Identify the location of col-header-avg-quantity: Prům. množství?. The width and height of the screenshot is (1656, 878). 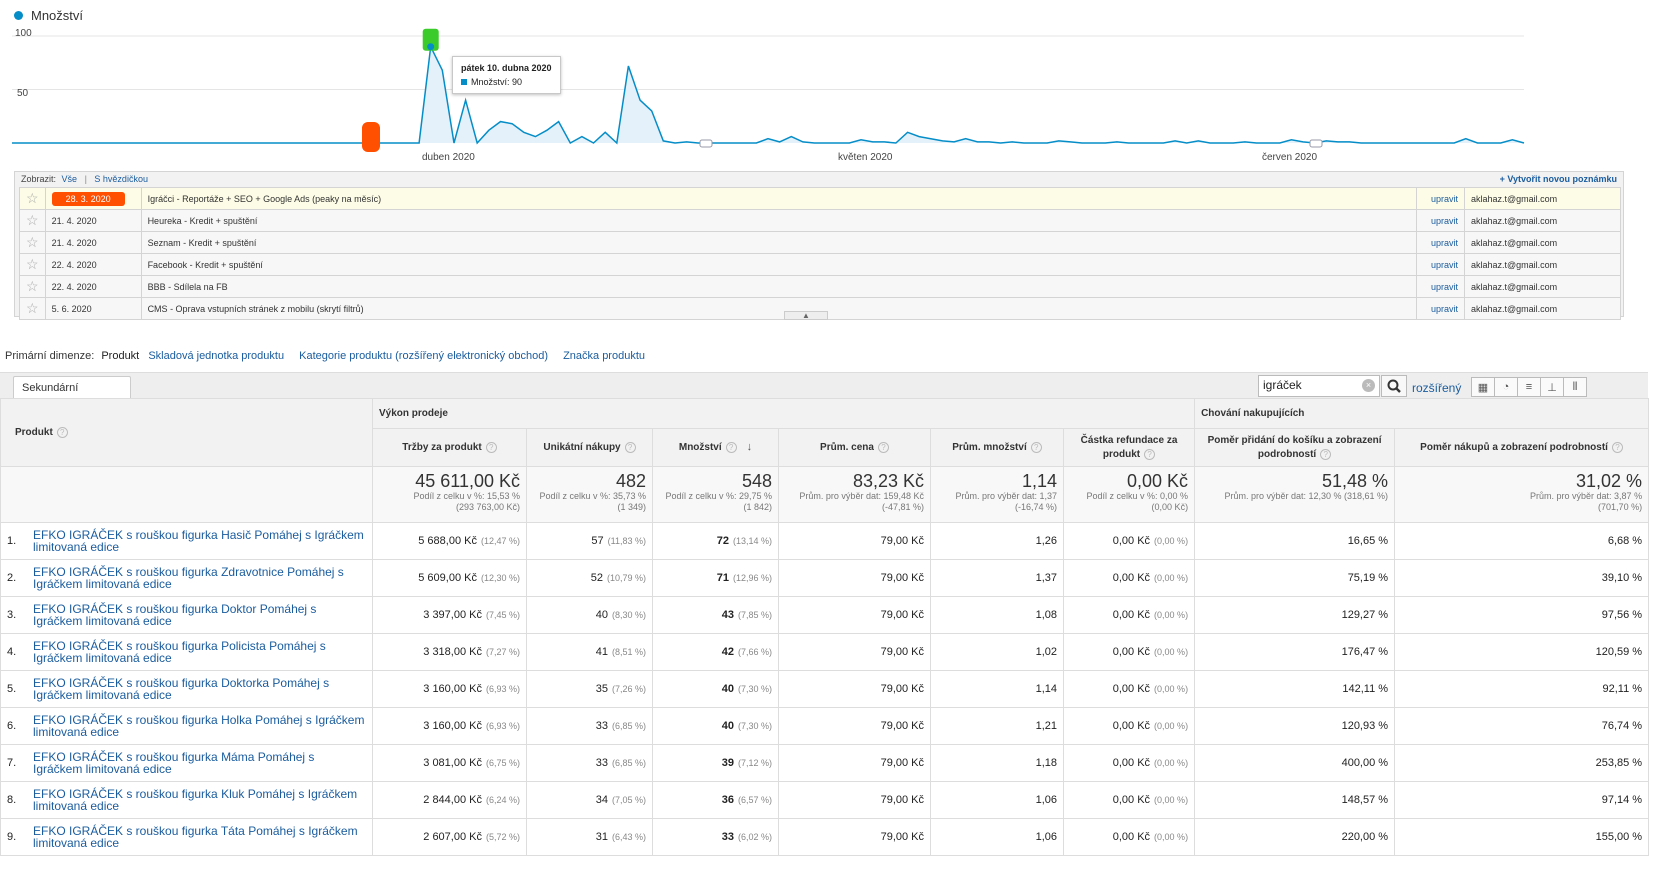
(997, 447).